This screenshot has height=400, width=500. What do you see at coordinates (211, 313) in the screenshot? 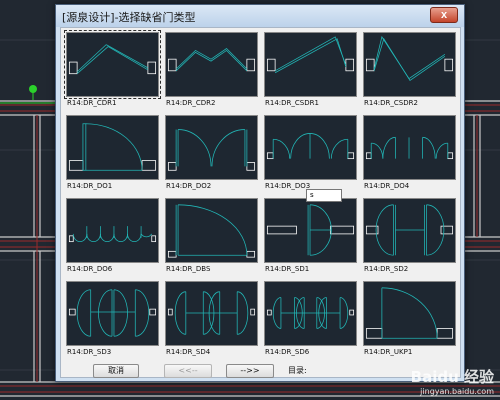
I see `four-half-circle-door-icon` at bounding box center [211, 313].